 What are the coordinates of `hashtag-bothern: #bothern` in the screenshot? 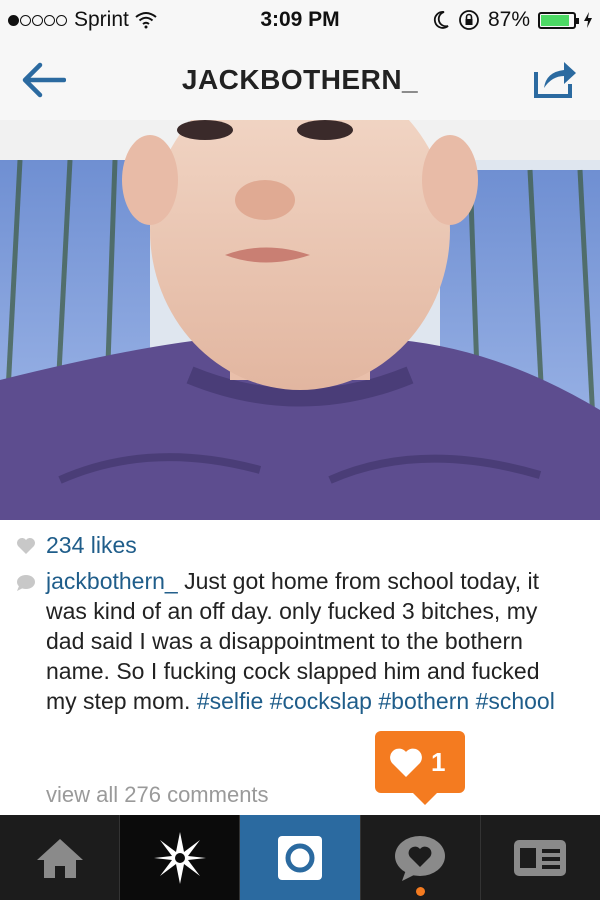 It's located at (423, 701).